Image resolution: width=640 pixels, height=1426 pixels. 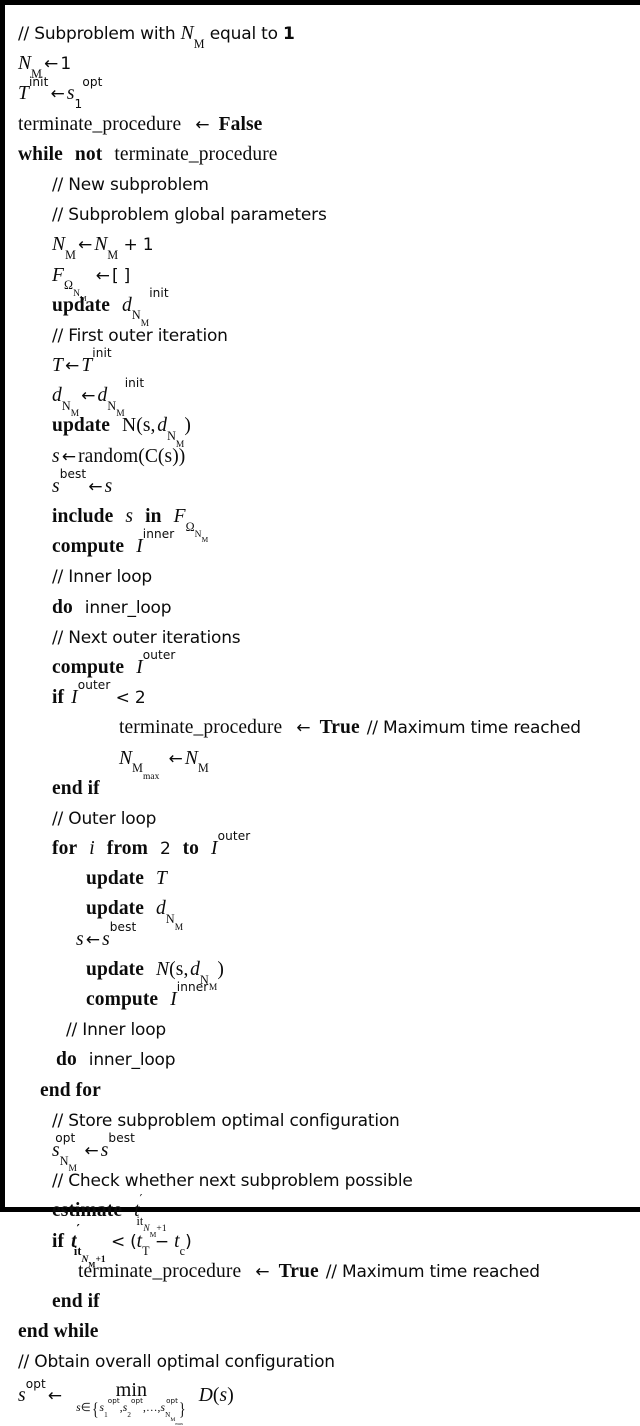 I want to click on code-line-include-s-in-f: include s in FΩNM, so click(x=325, y=523).